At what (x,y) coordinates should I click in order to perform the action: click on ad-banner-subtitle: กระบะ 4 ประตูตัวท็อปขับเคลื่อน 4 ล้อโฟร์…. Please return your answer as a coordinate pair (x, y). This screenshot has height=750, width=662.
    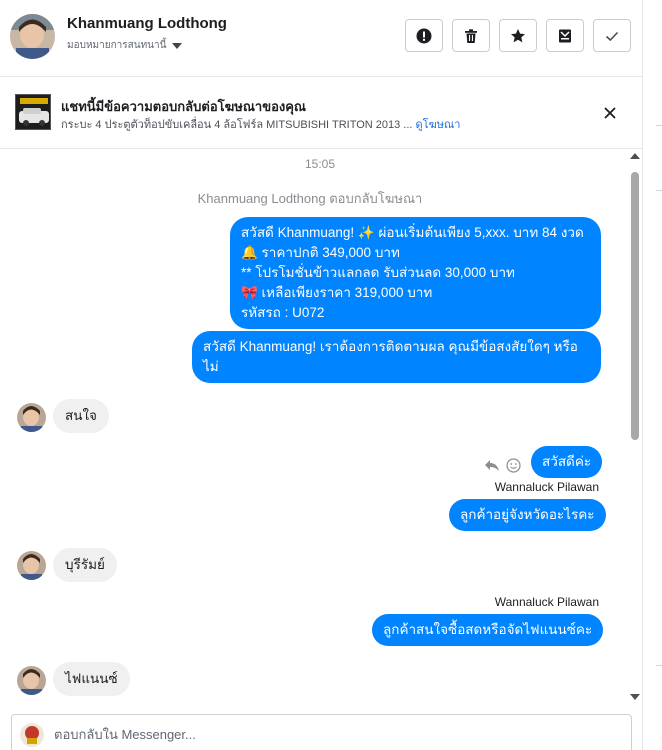
    Looking at the image, I should click on (260, 124).